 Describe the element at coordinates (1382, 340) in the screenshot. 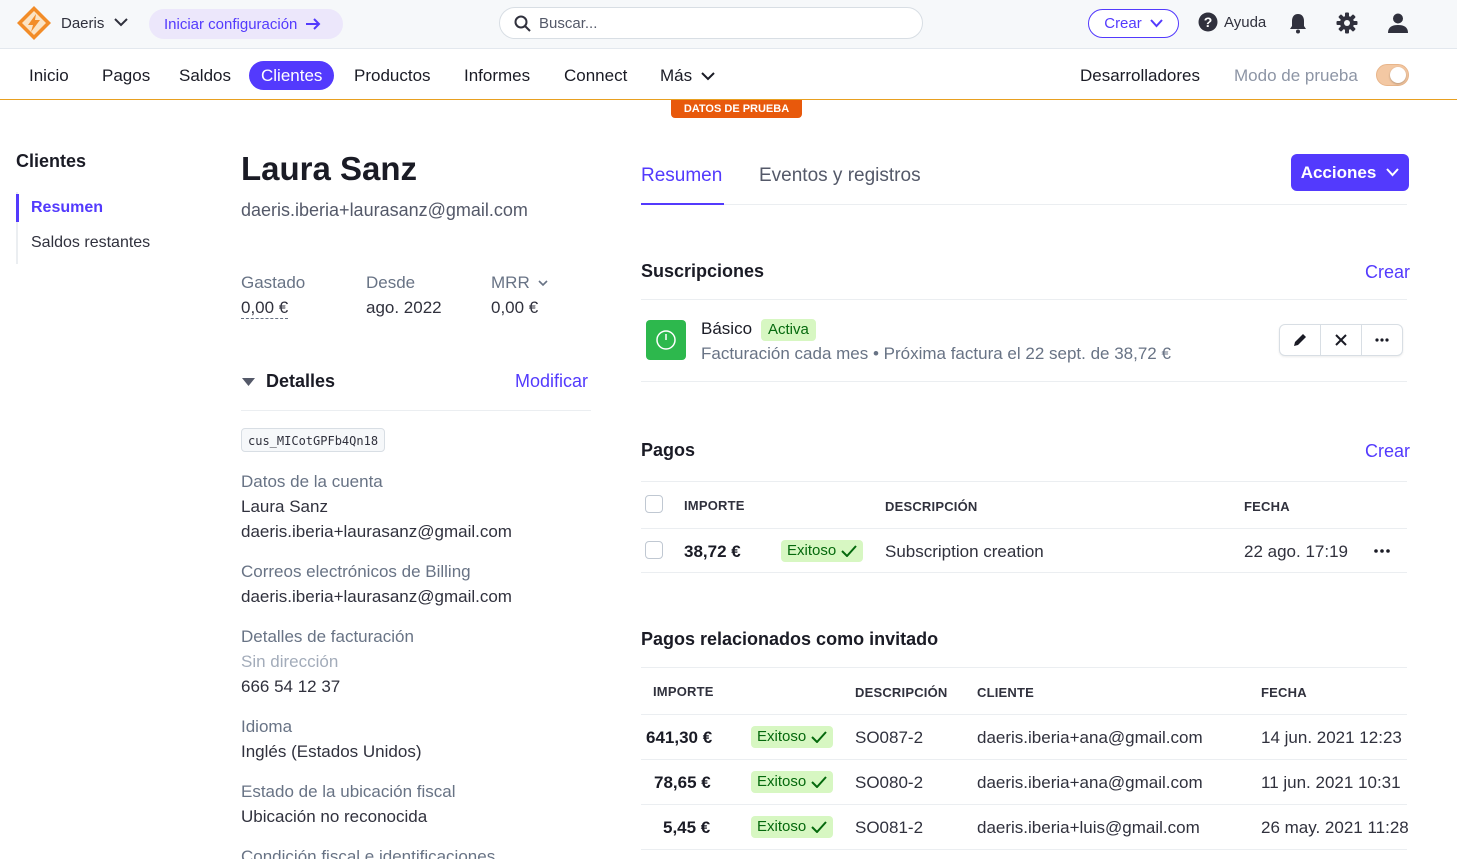

I see `more-button` at that location.